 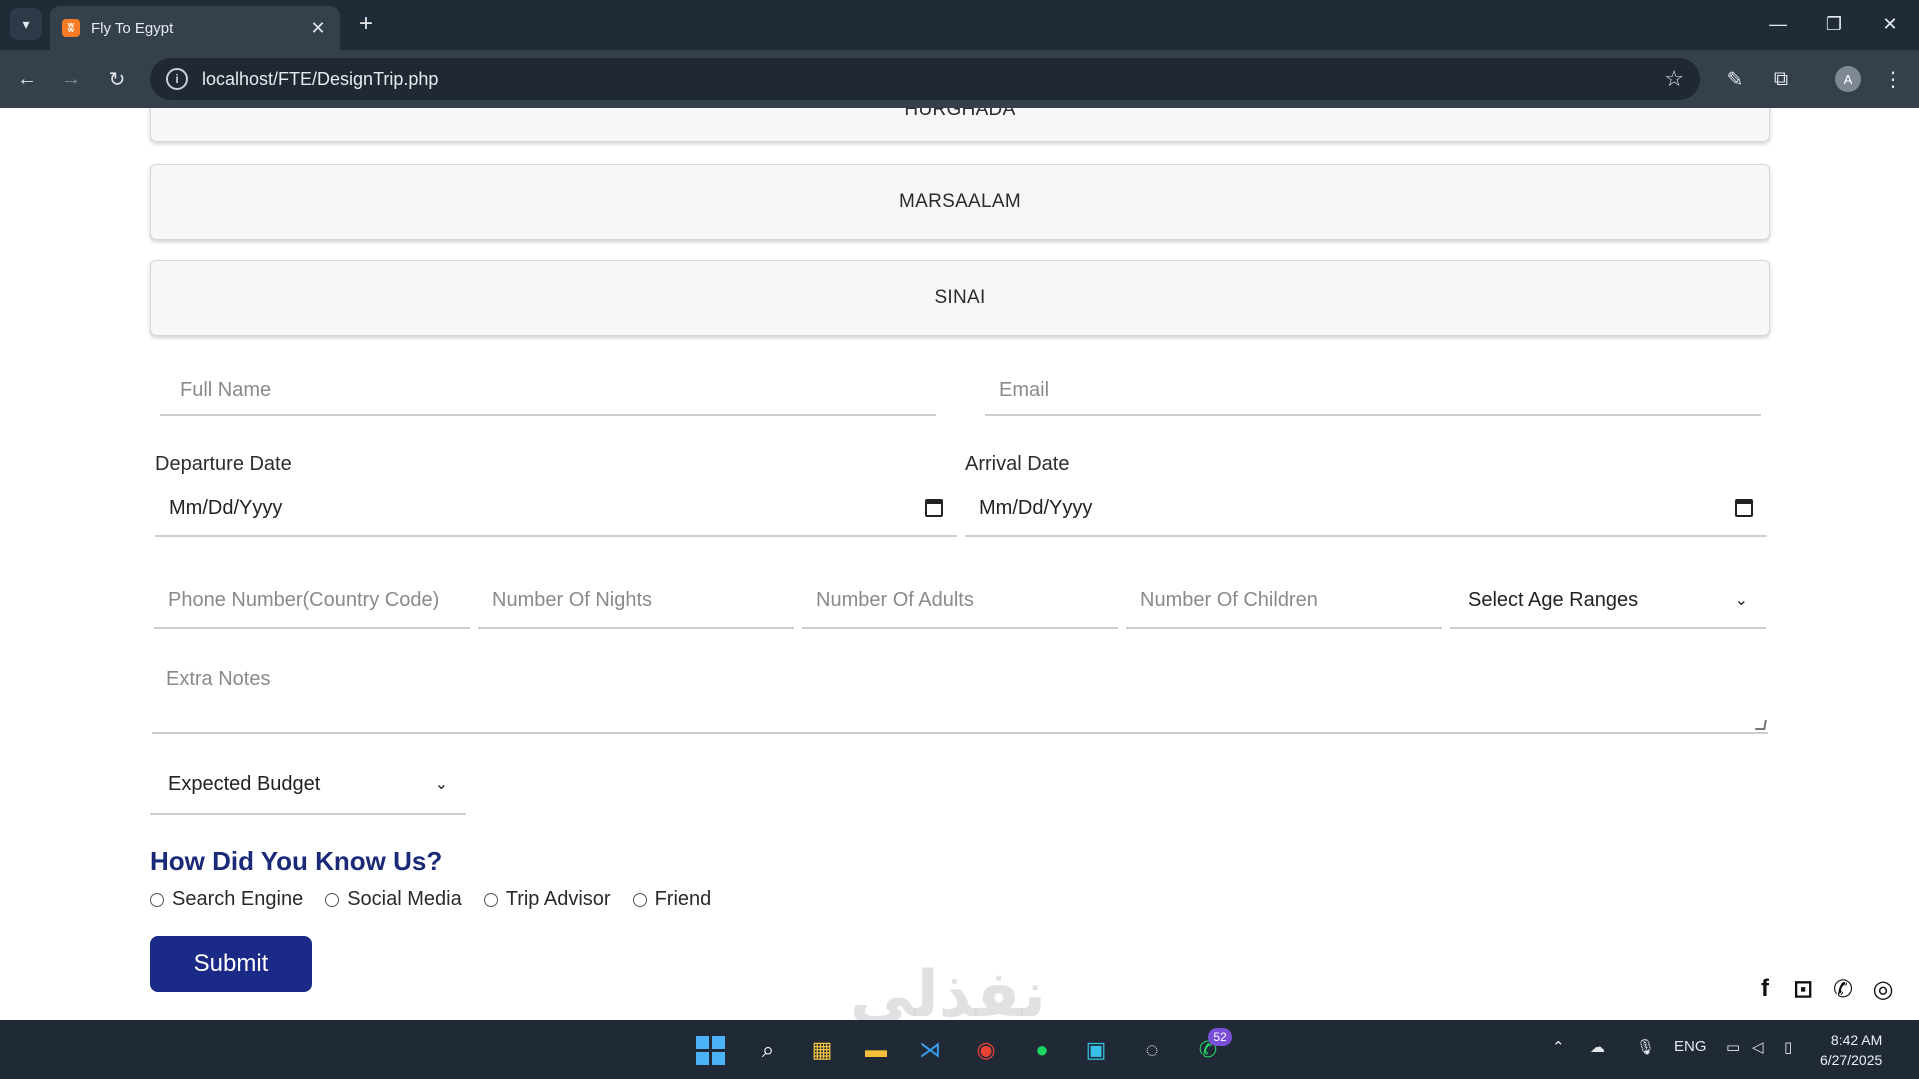 What do you see at coordinates (1036, 507) in the screenshot?
I see `arrival-date-value: Mm/Dd/Yyyy` at bounding box center [1036, 507].